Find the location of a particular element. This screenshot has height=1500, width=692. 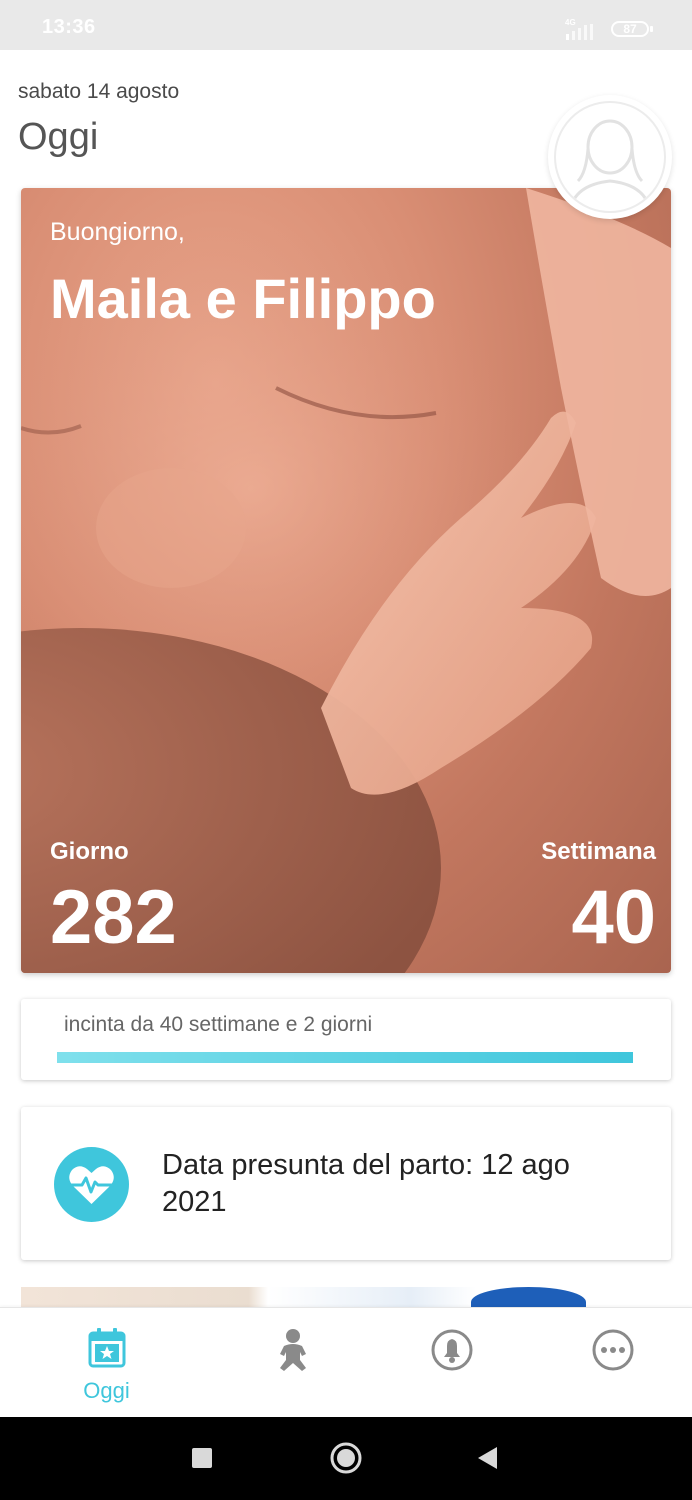

progress-bar-fill is located at coordinates (345, 1057).